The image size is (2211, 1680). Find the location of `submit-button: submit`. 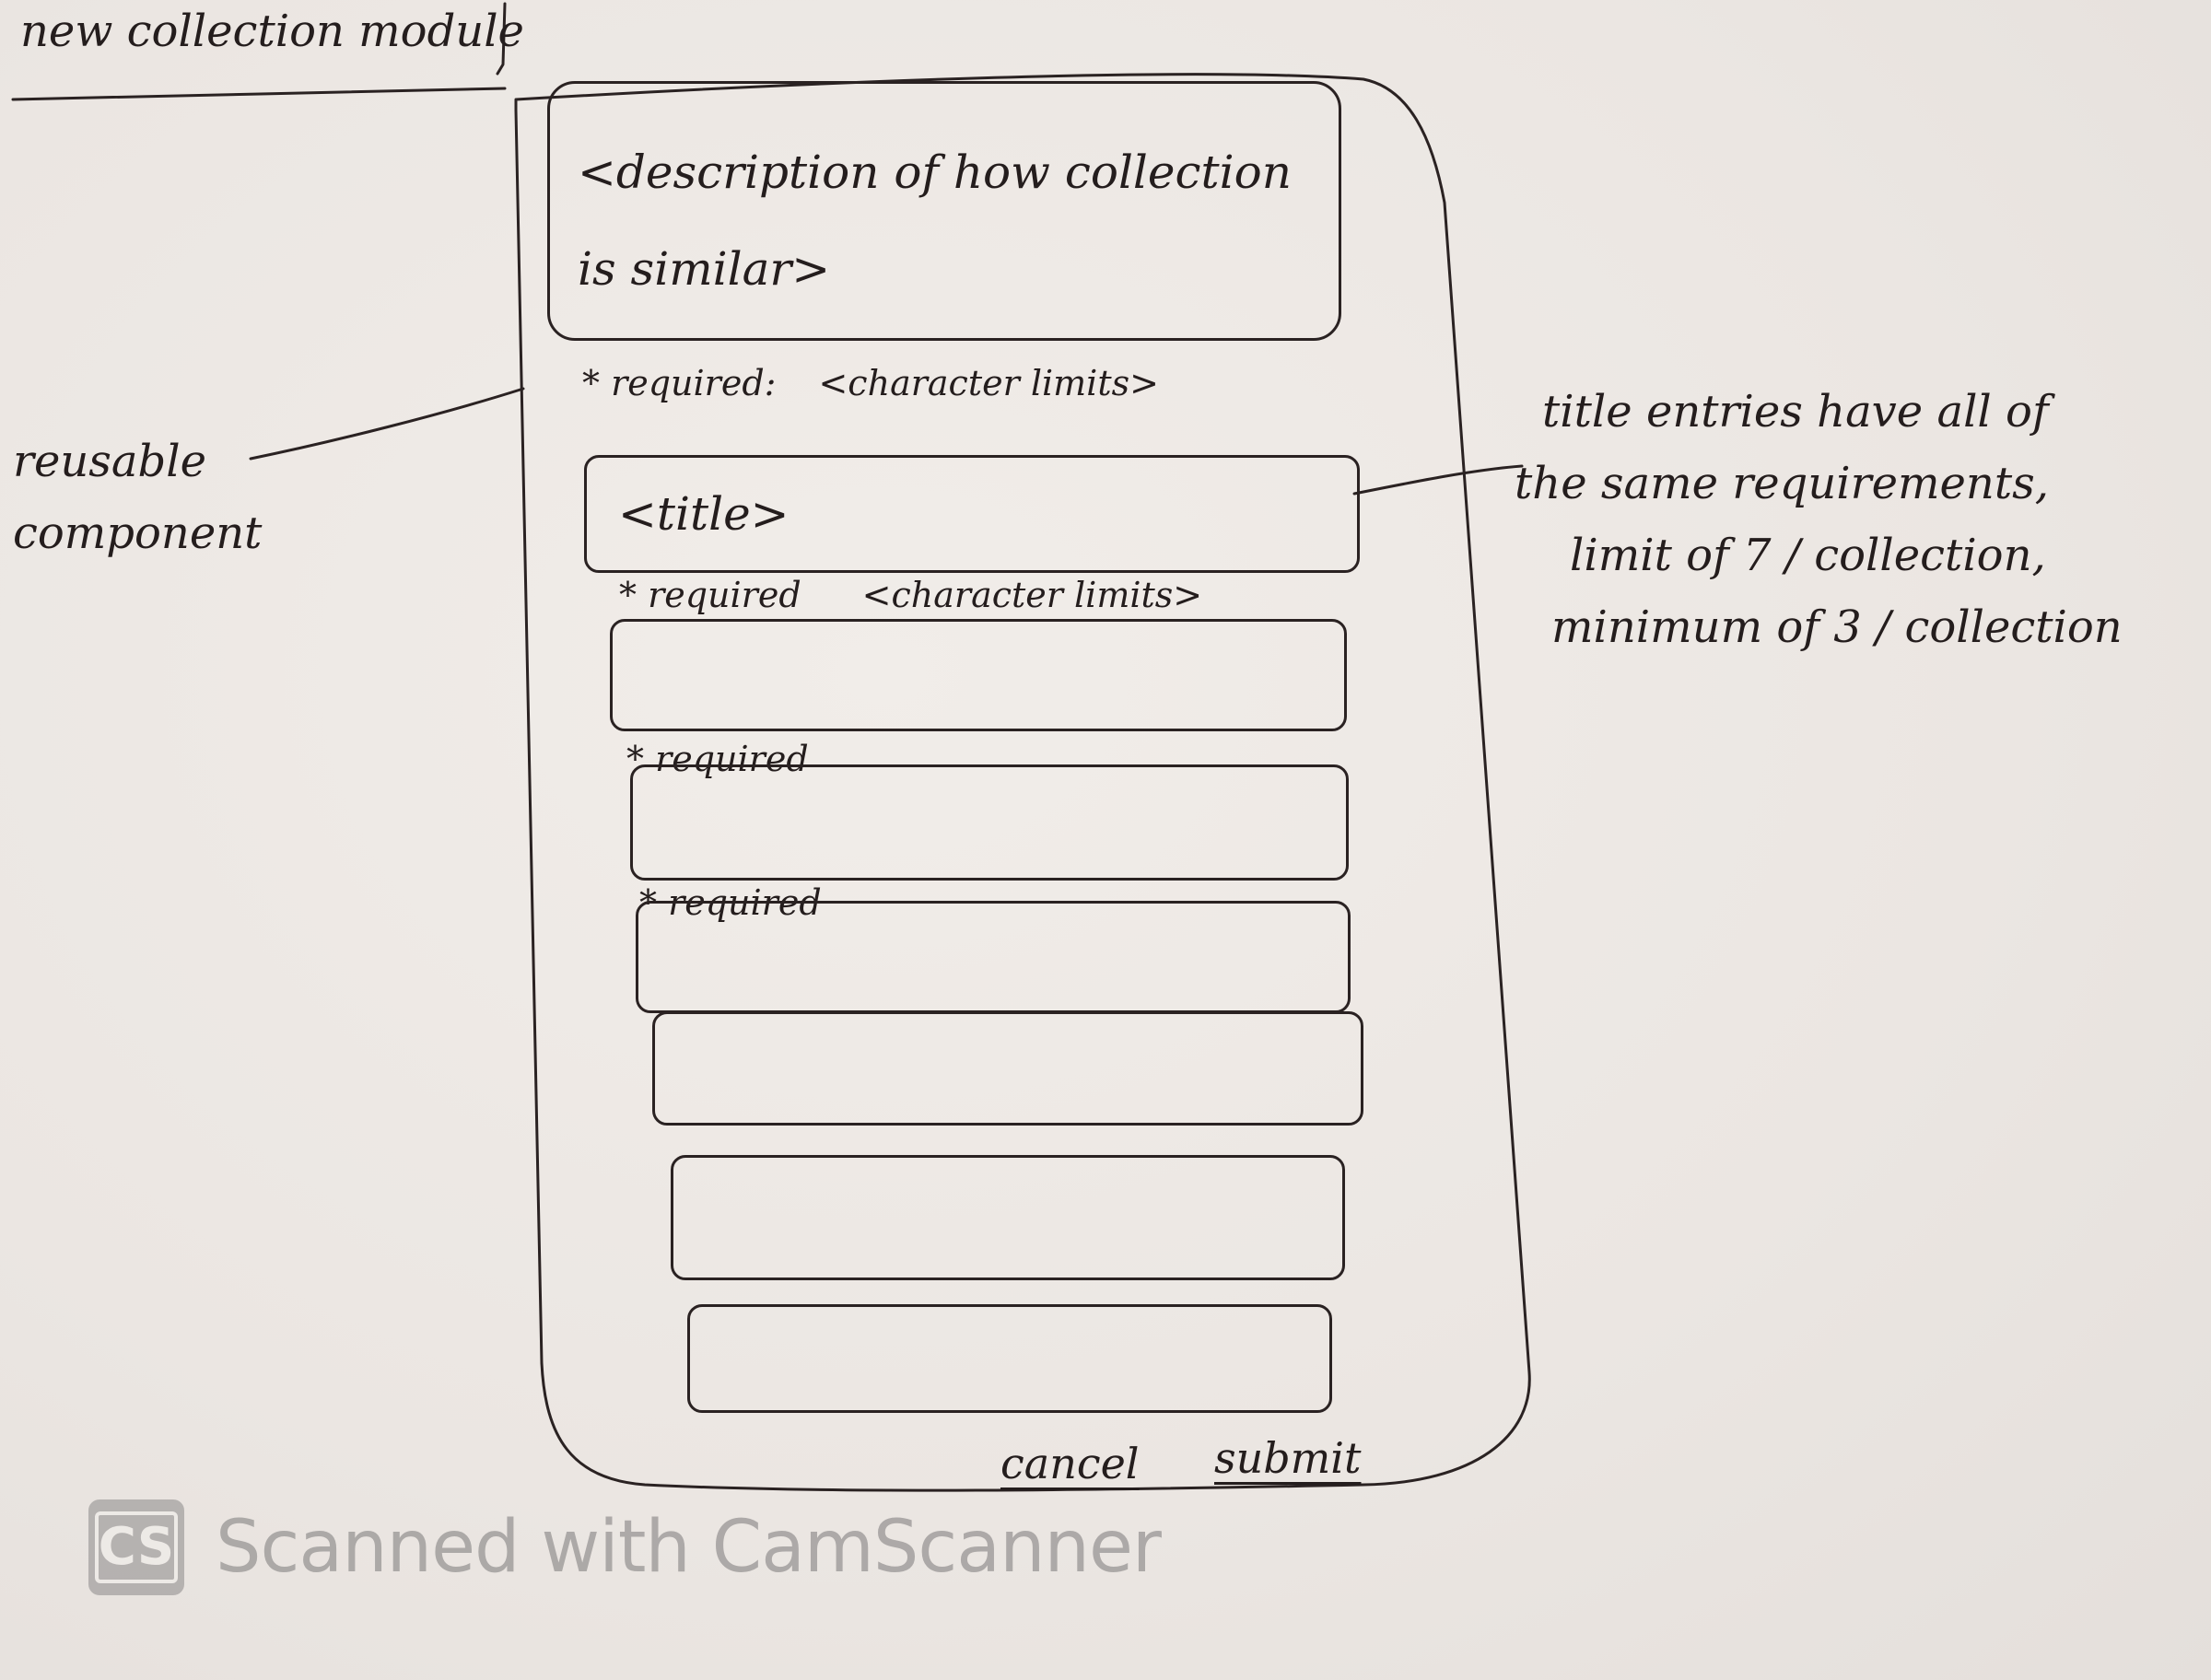

submit-button: submit is located at coordinates (1288, 1458).